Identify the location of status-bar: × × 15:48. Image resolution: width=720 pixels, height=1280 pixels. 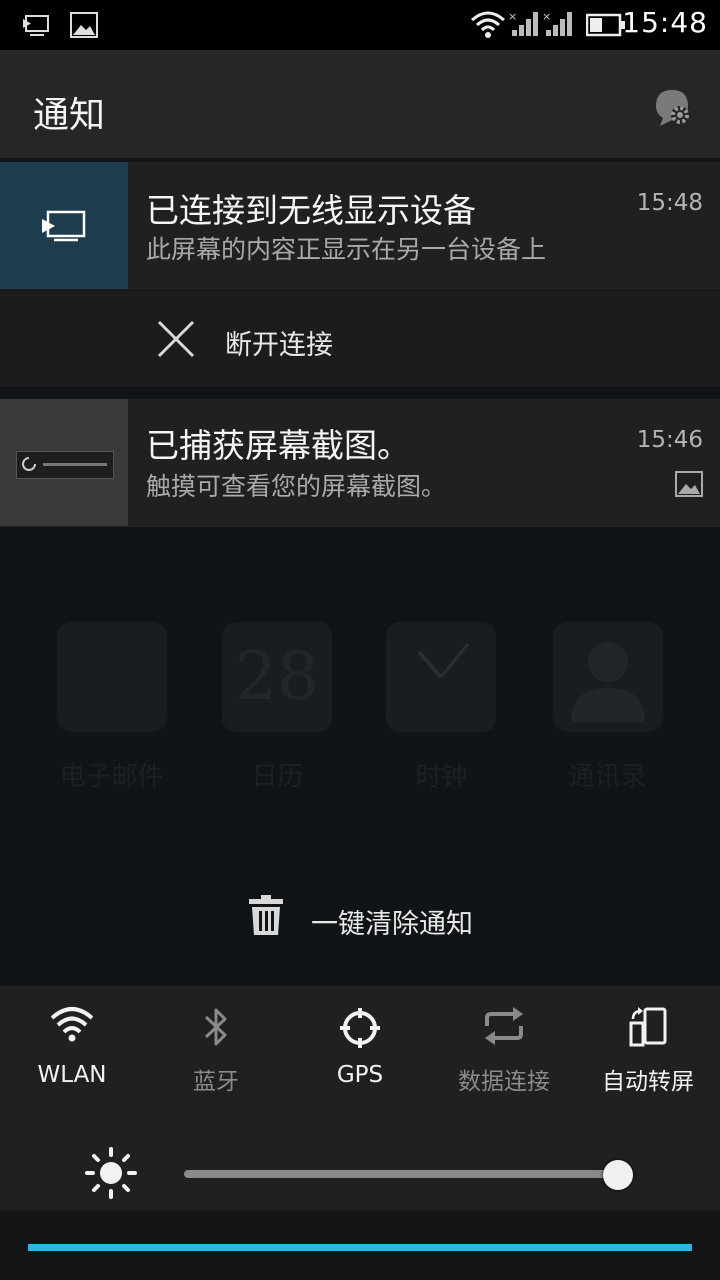
(360, 25).